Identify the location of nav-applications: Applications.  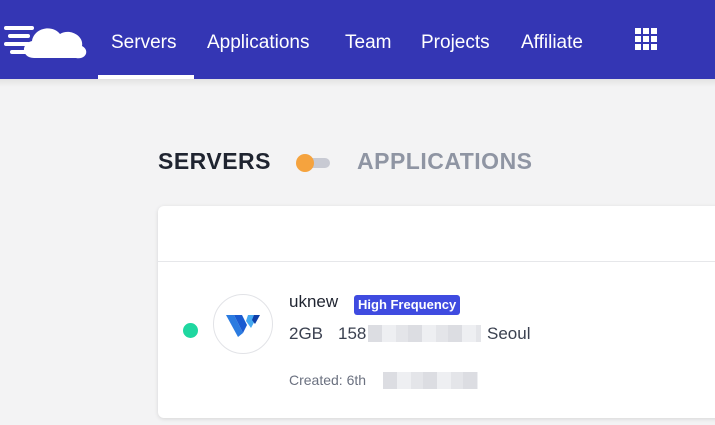
(258, 43).